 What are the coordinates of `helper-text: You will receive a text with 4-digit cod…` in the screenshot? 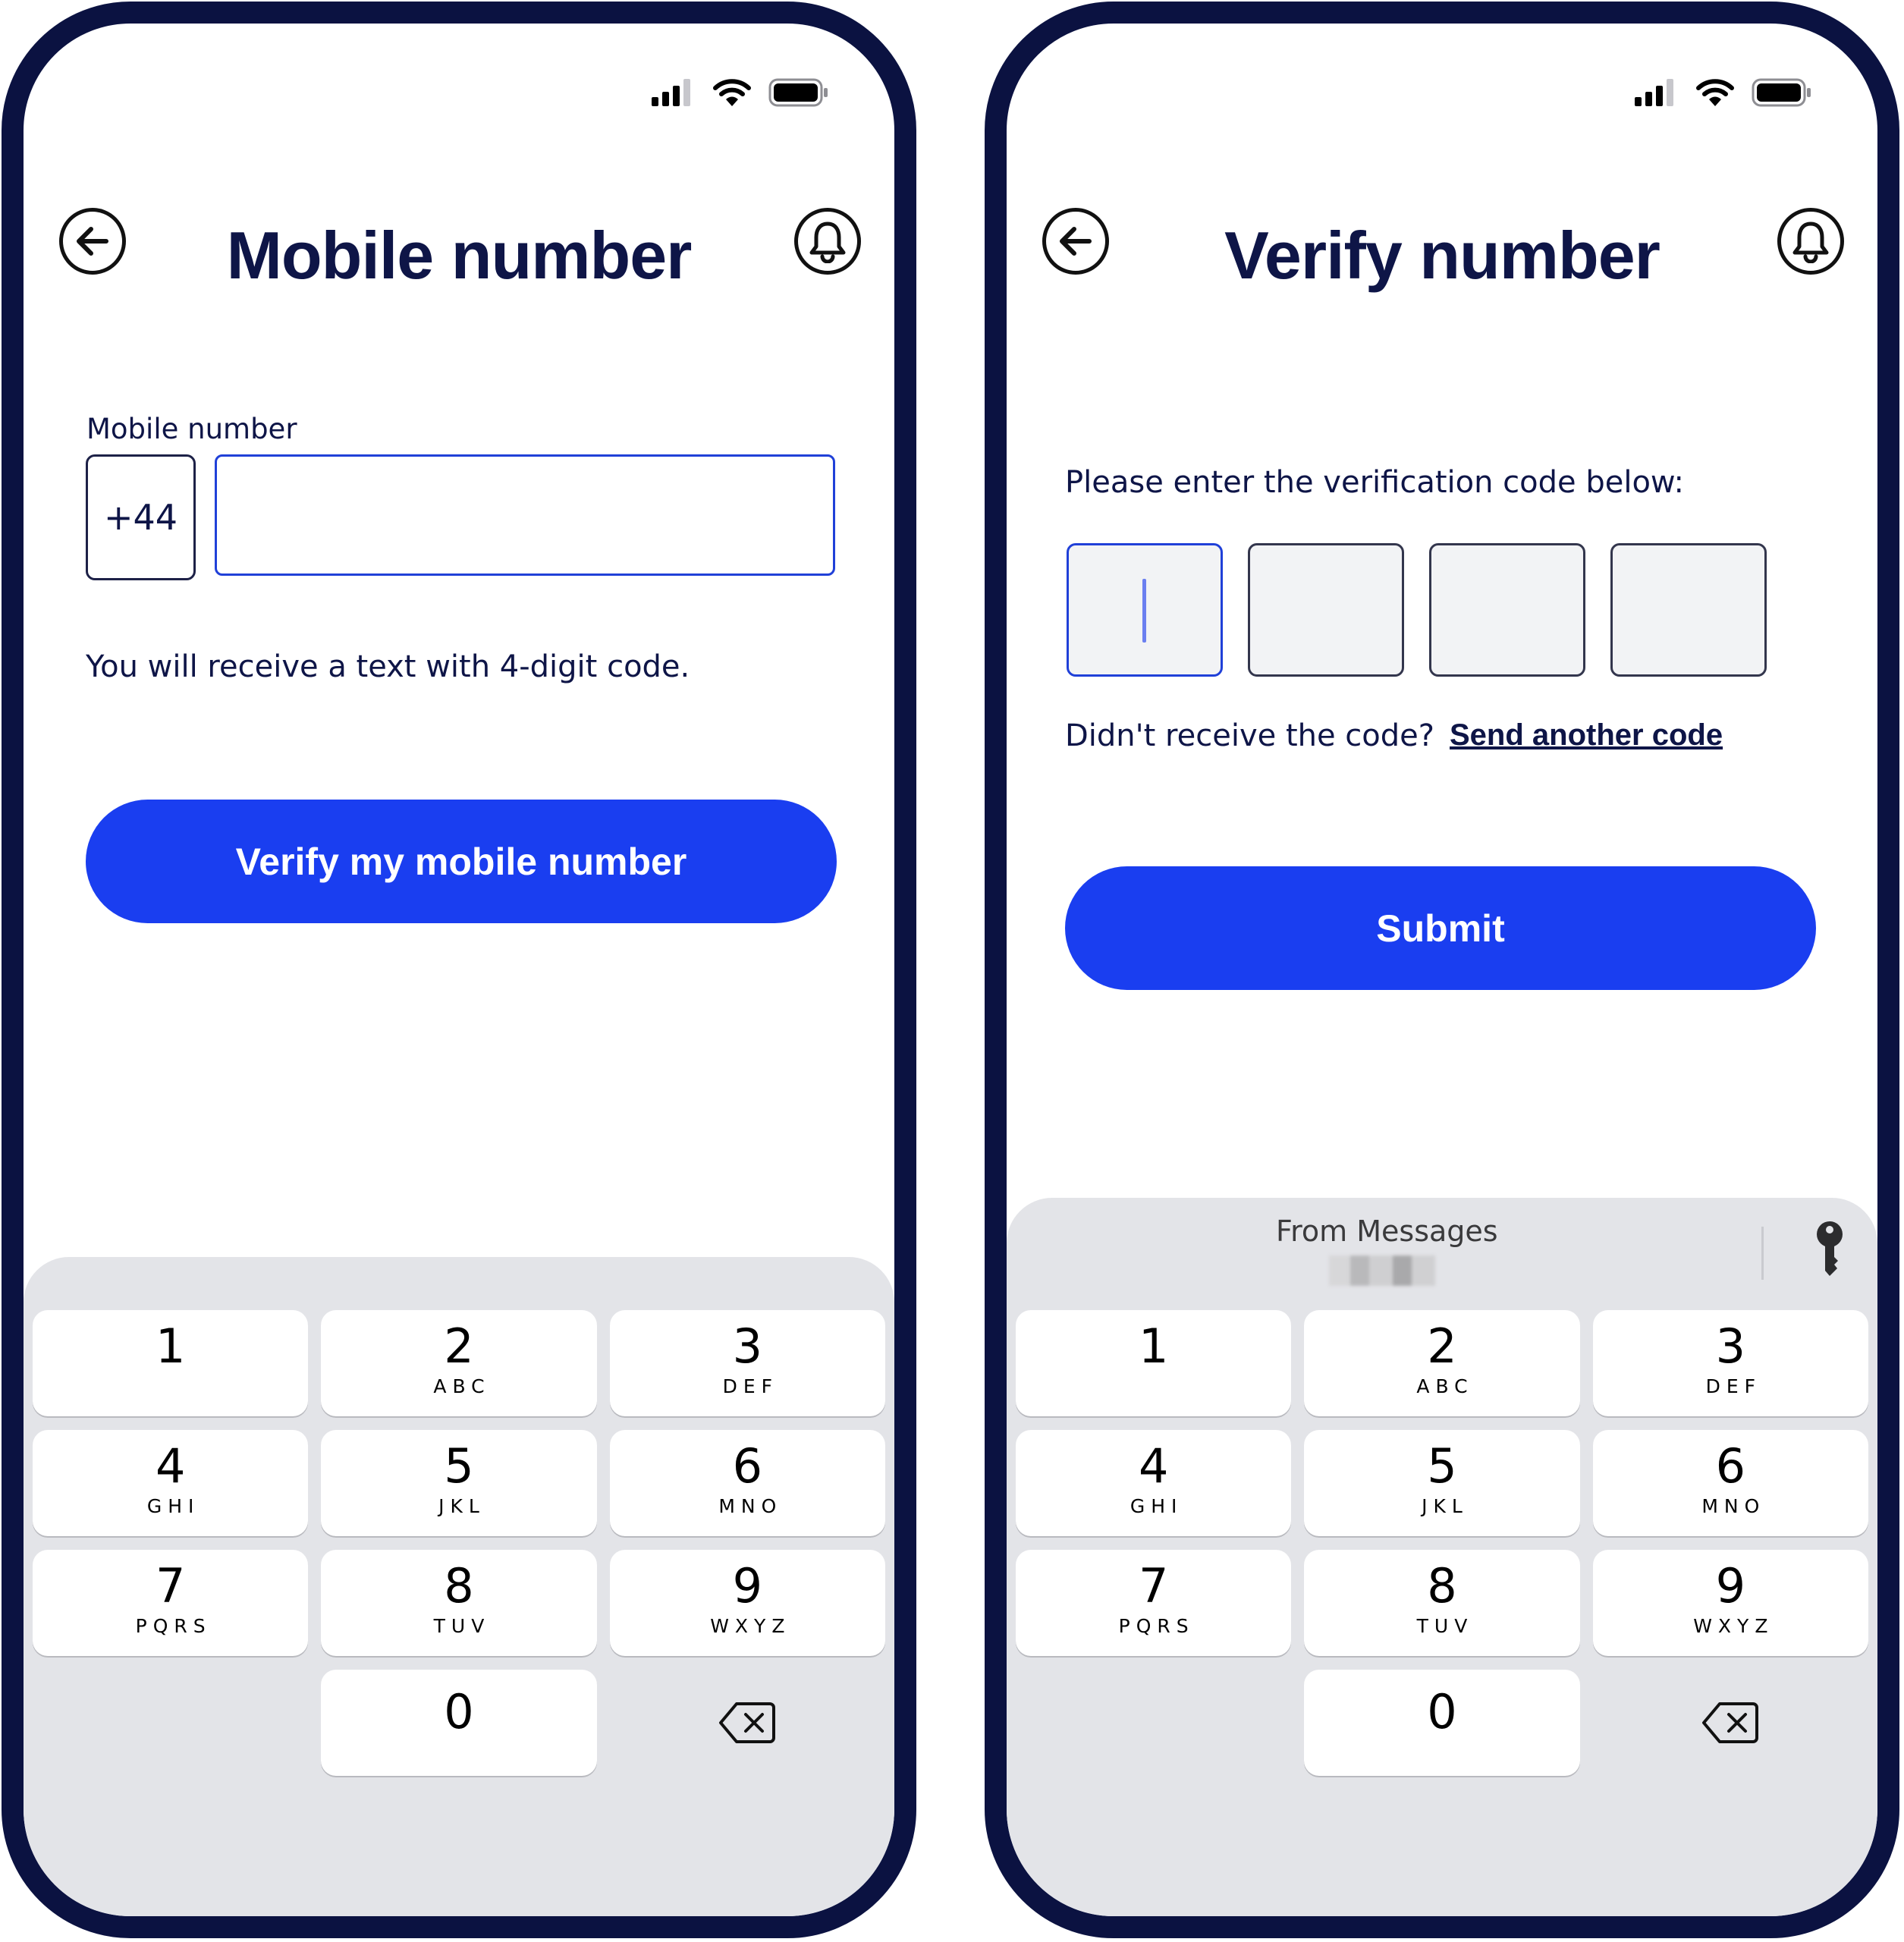 It's located at (388, 666).